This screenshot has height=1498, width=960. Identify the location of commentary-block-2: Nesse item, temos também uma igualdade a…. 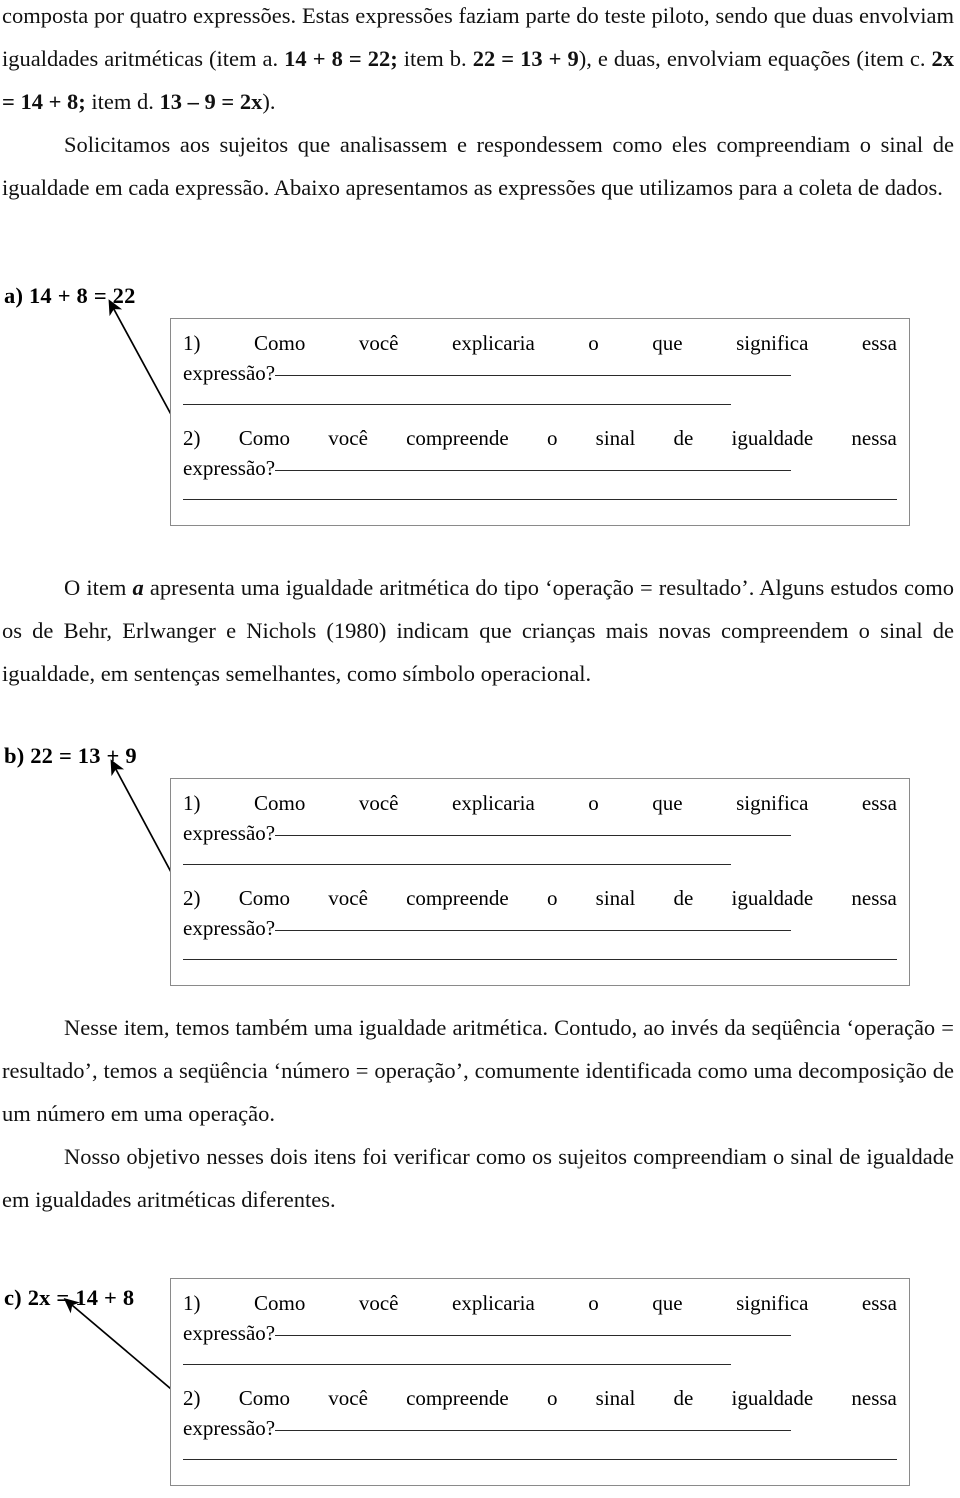
(478, 1113).